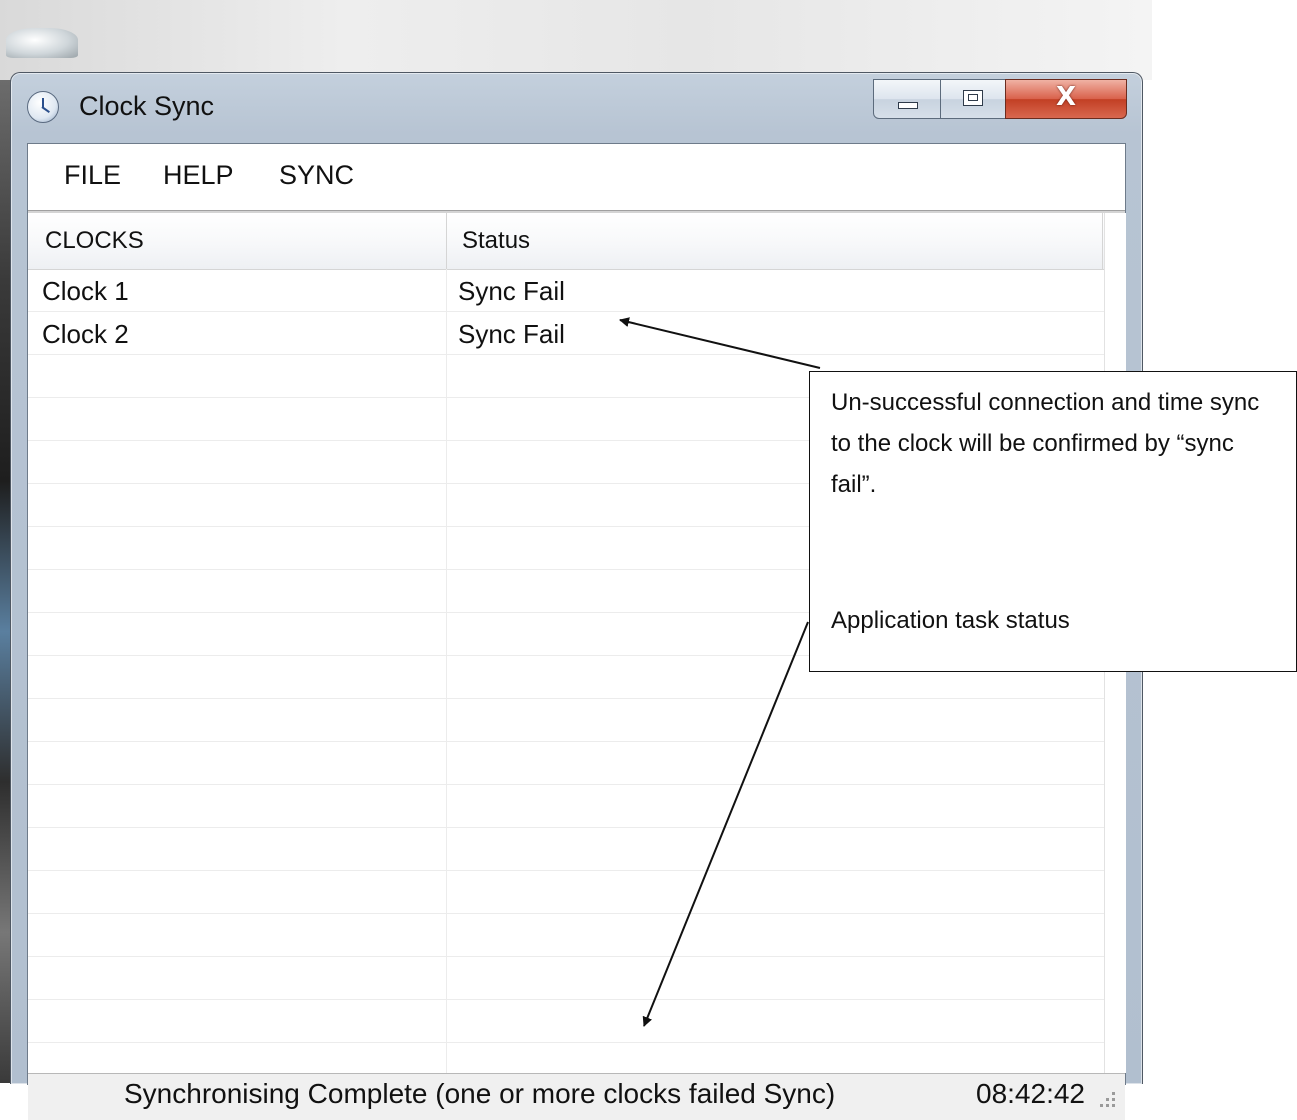  Describe the element at coordinates (566, 290) in the screenshot. I see `list-row: Clock 1 Sync Fail` at that location.